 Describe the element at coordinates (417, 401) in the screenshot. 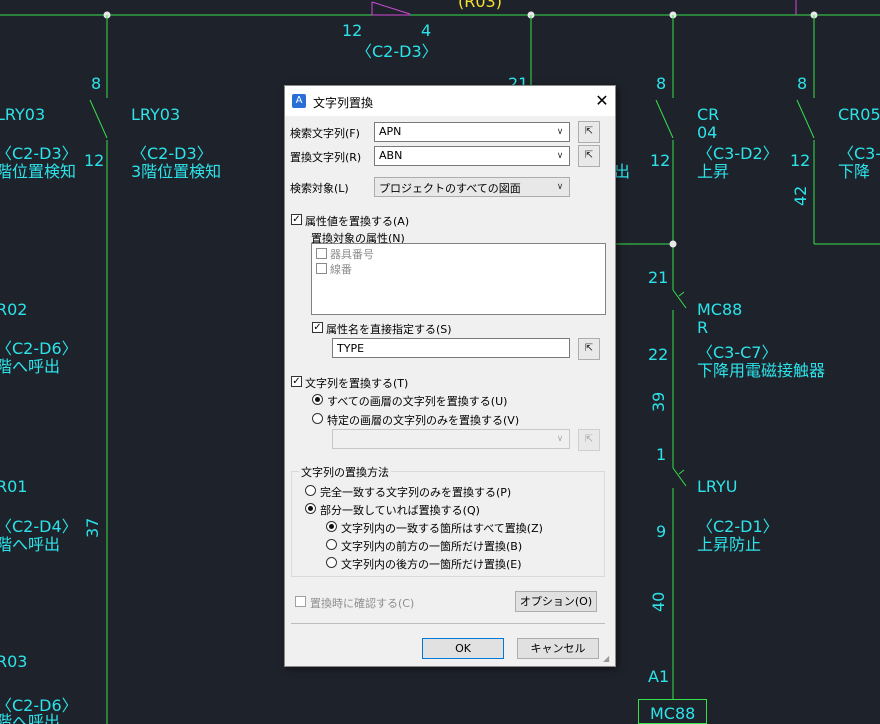

I see `all-layers-label: すべての画層の文字列を置換する(U)` at that location.